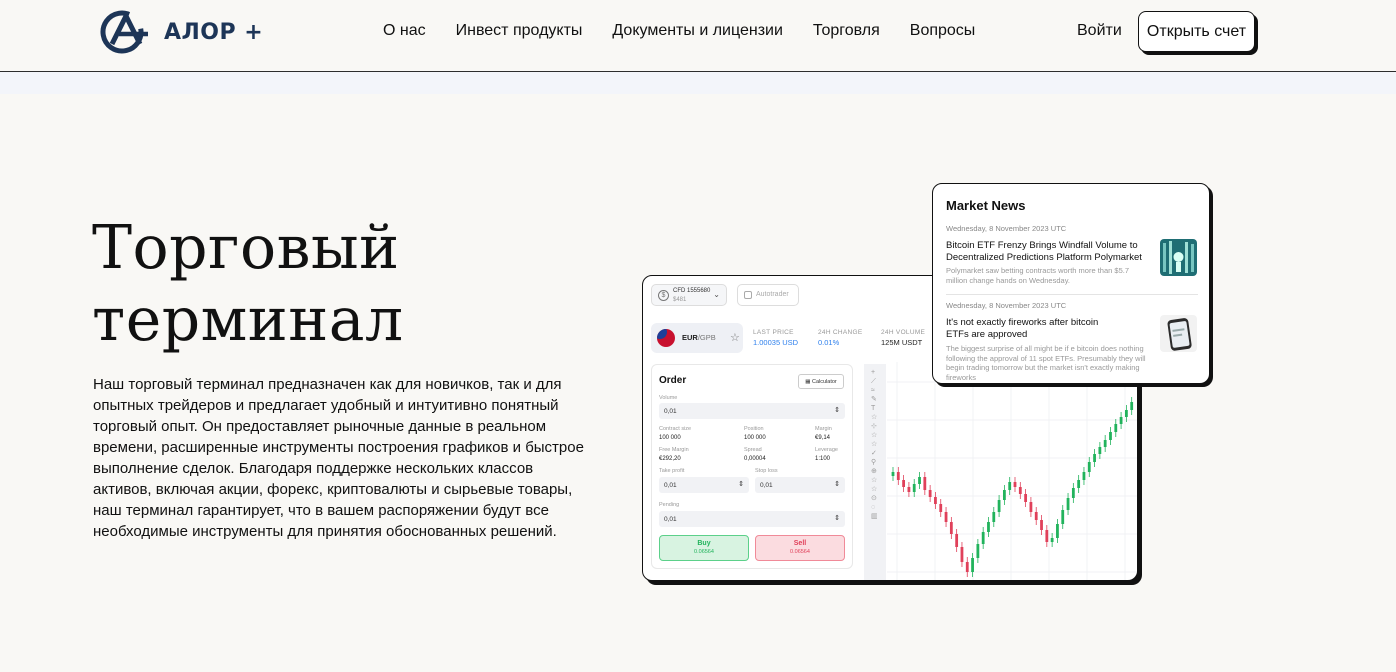 The image size is (1396, 672). What do you see at coordinates (1006, 228) in the screenshot?
I see `news-date: Wednesday, 8 November 2023 UTC` at bounding box center [1006, 228].